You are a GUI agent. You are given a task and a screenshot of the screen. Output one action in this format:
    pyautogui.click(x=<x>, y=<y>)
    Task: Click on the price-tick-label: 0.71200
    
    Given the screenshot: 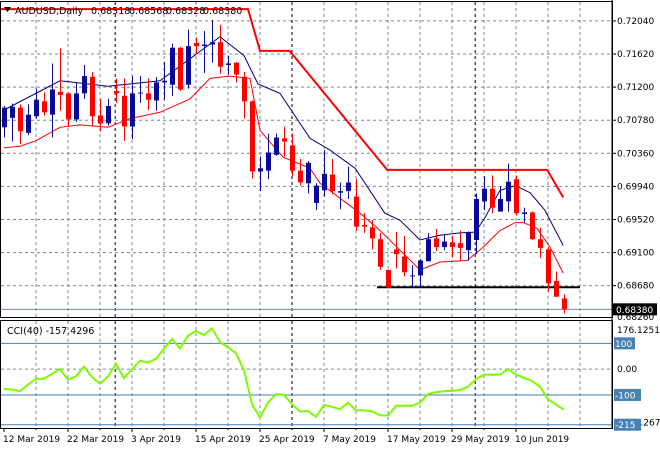 What is the action you would take?
    pyautogui.click(x=635, y=88)
    